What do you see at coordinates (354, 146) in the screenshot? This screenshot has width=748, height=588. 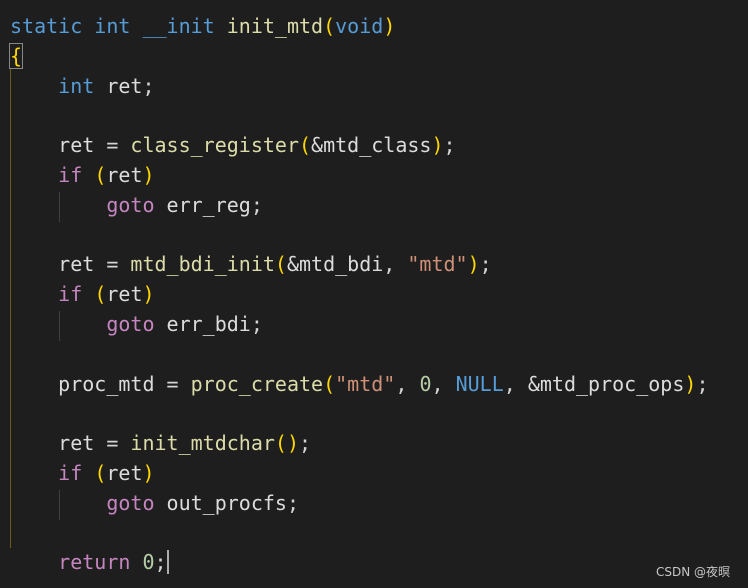 I see `code-line: ret = class_register(&mtd_class);` at bounding box center [354, 146].